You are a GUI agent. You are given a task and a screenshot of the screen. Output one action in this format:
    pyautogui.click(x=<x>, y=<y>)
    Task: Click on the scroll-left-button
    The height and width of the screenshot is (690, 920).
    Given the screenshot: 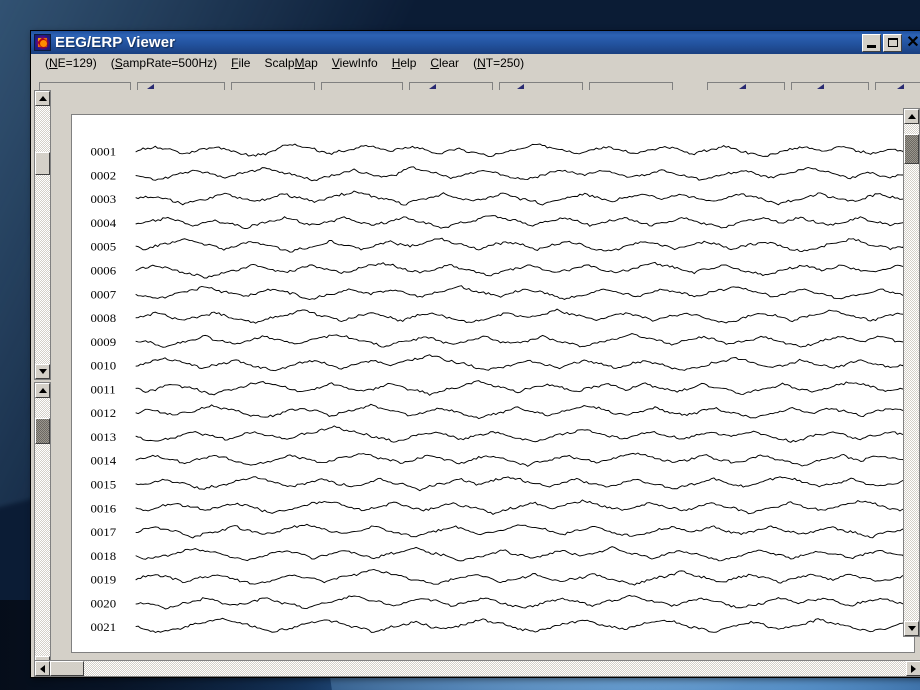 What is the action you would take?
    pyautogui.click(x=42, y=668)
    